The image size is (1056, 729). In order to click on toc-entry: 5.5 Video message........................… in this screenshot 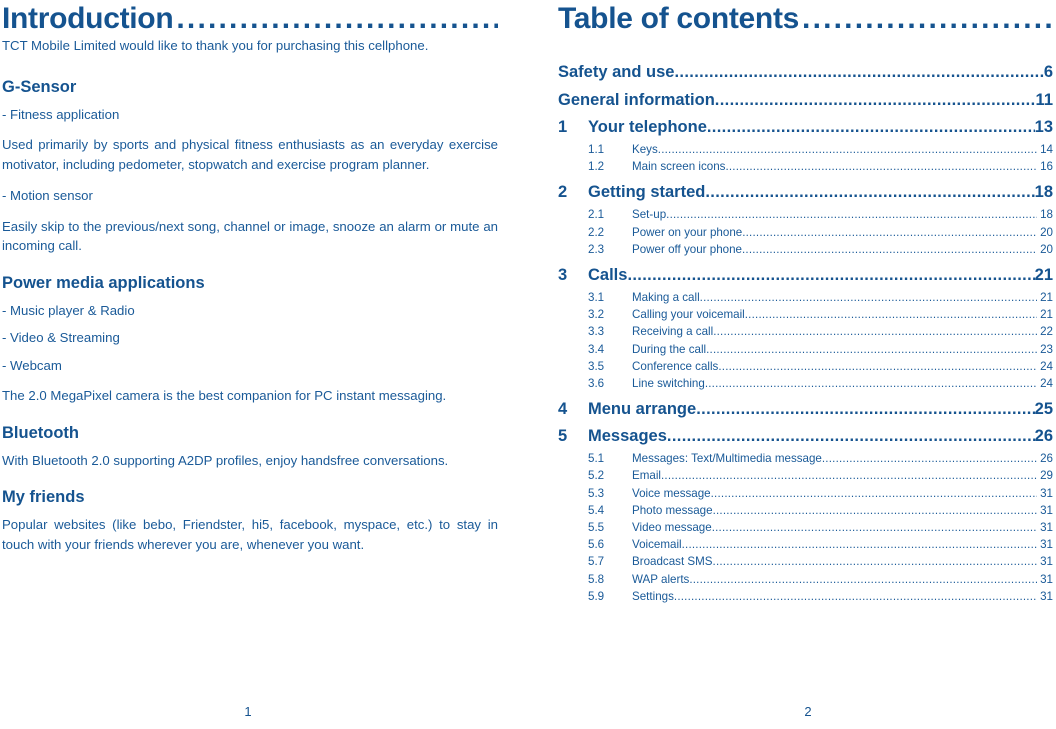, I will do `click(805, 527)`.